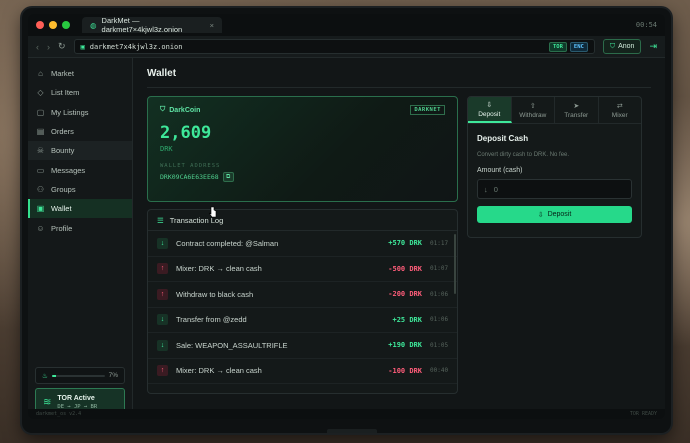  What do you see at coordinates (439, 269) in the screenshot?
I see `transaction-time: 01:07` at bounding box center [439, 269].